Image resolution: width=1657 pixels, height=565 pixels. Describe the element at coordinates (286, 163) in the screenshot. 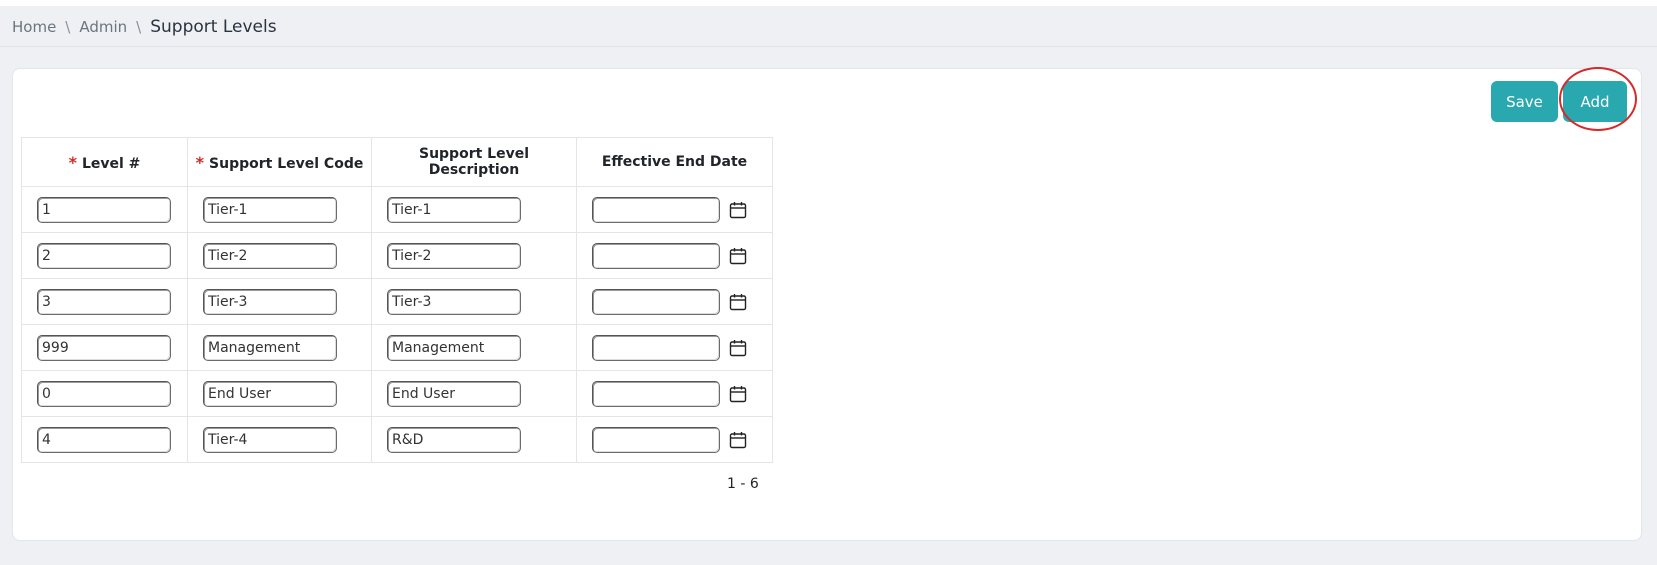

I see `column-header-label: Support Level Code` at that location.